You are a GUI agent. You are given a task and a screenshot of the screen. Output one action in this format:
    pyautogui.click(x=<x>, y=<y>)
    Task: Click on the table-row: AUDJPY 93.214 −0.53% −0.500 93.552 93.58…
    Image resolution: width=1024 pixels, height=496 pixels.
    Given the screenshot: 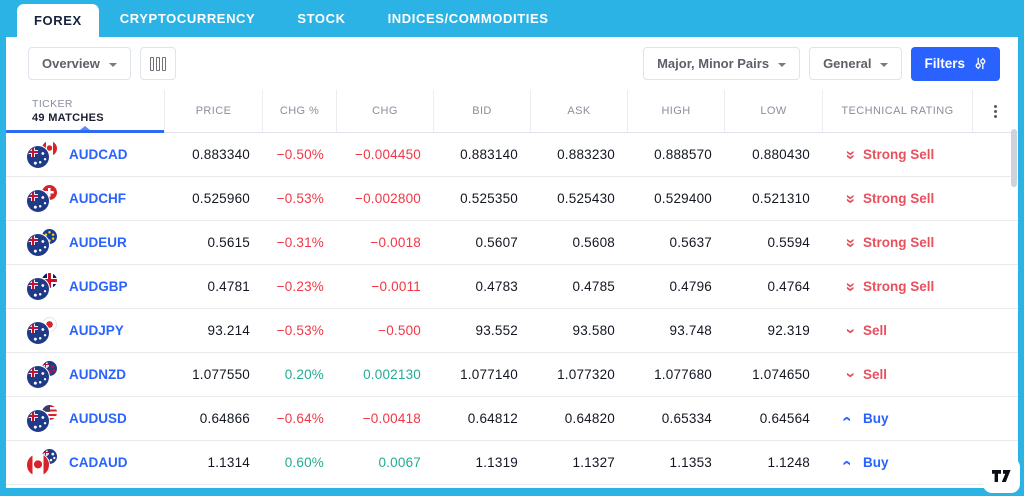 What is the action you would take?
    pyautogui.click(x=512, y=331)
    